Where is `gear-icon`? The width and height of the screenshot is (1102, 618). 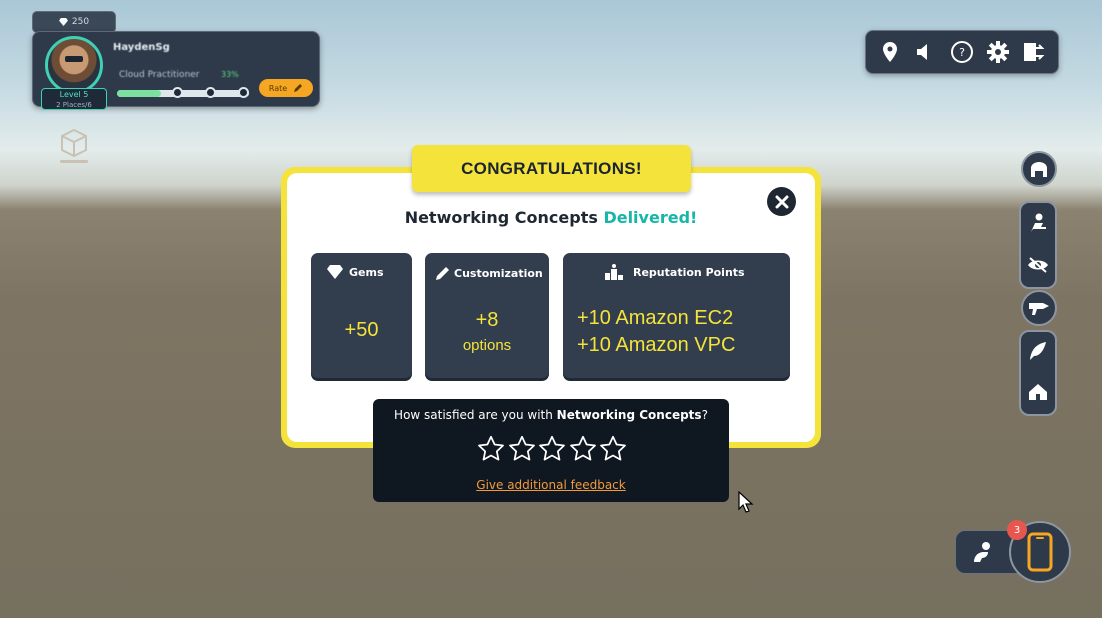
gear-icon is located at coordinates (998, 52).